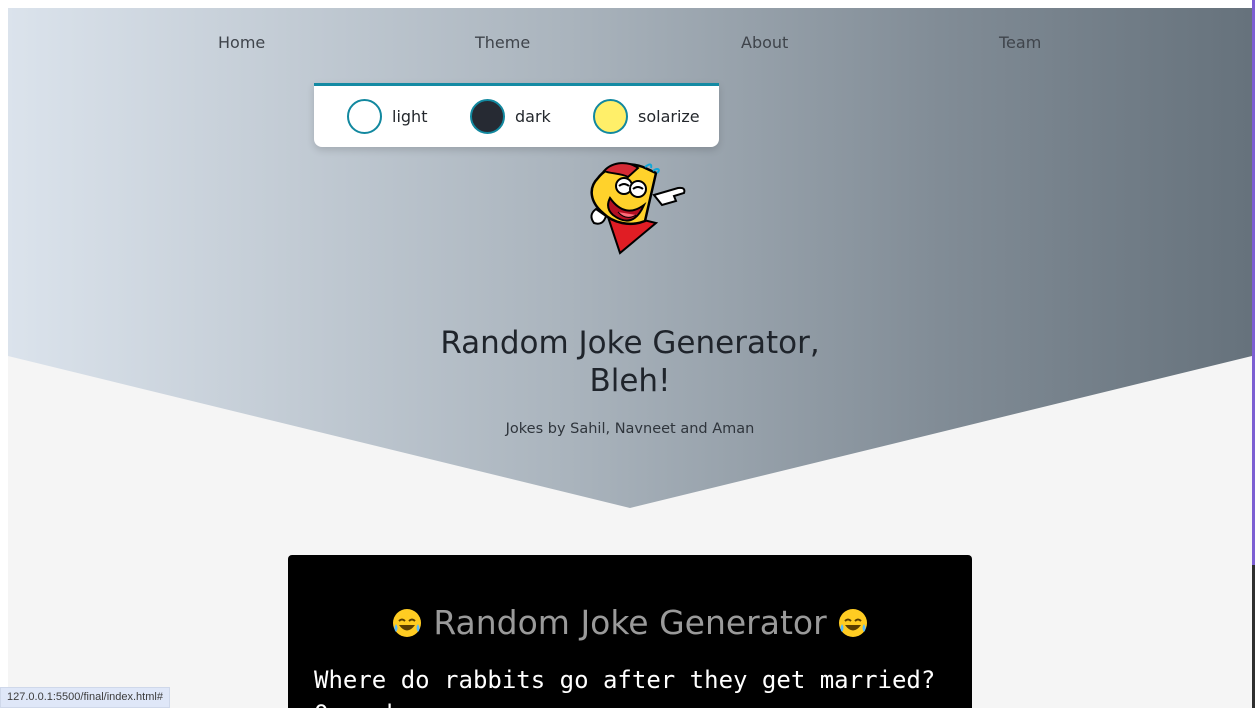  What do you see at coordinates (764, 42) in the screenshot?
I see `nav-about-link: About` at bounding box center [764, 42].